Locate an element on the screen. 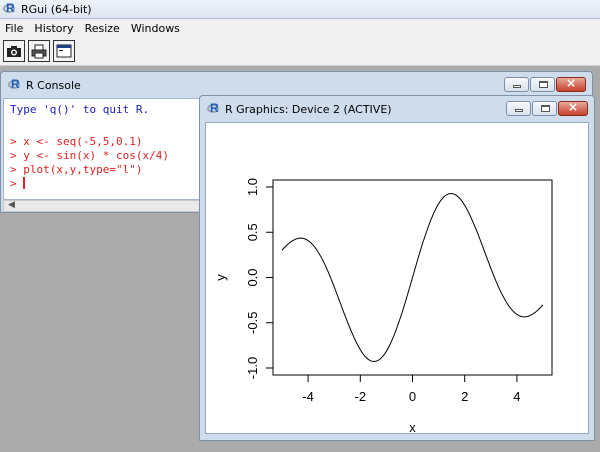 The image size is (600, 452). scroll-left-icon: ◀ is located at coordinates (11, 205).